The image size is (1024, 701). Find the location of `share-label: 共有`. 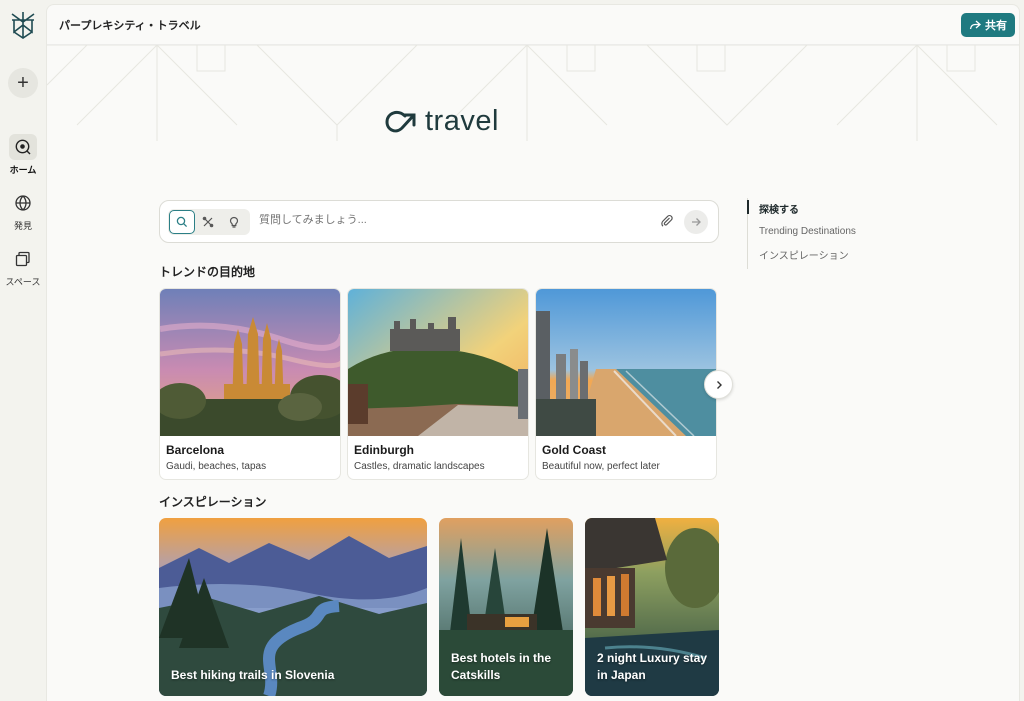

share-label: 共有 is located at coordinates (996, 26).